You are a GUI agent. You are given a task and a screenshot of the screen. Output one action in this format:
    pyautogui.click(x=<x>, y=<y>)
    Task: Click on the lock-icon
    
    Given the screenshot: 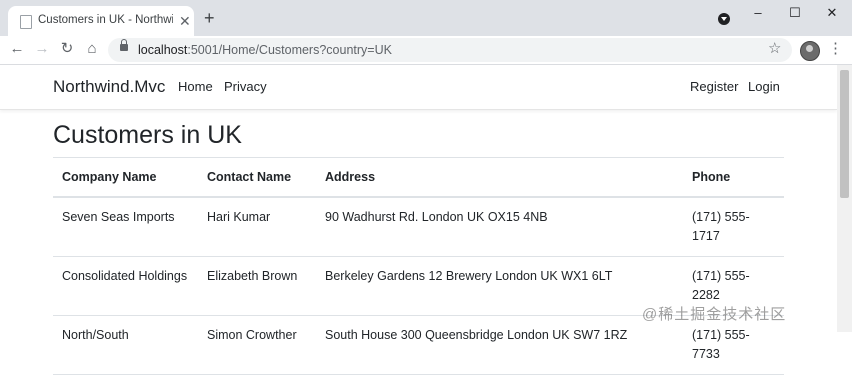 What is the action you would take?
    pyautogui.click(x=124, y=45)
    